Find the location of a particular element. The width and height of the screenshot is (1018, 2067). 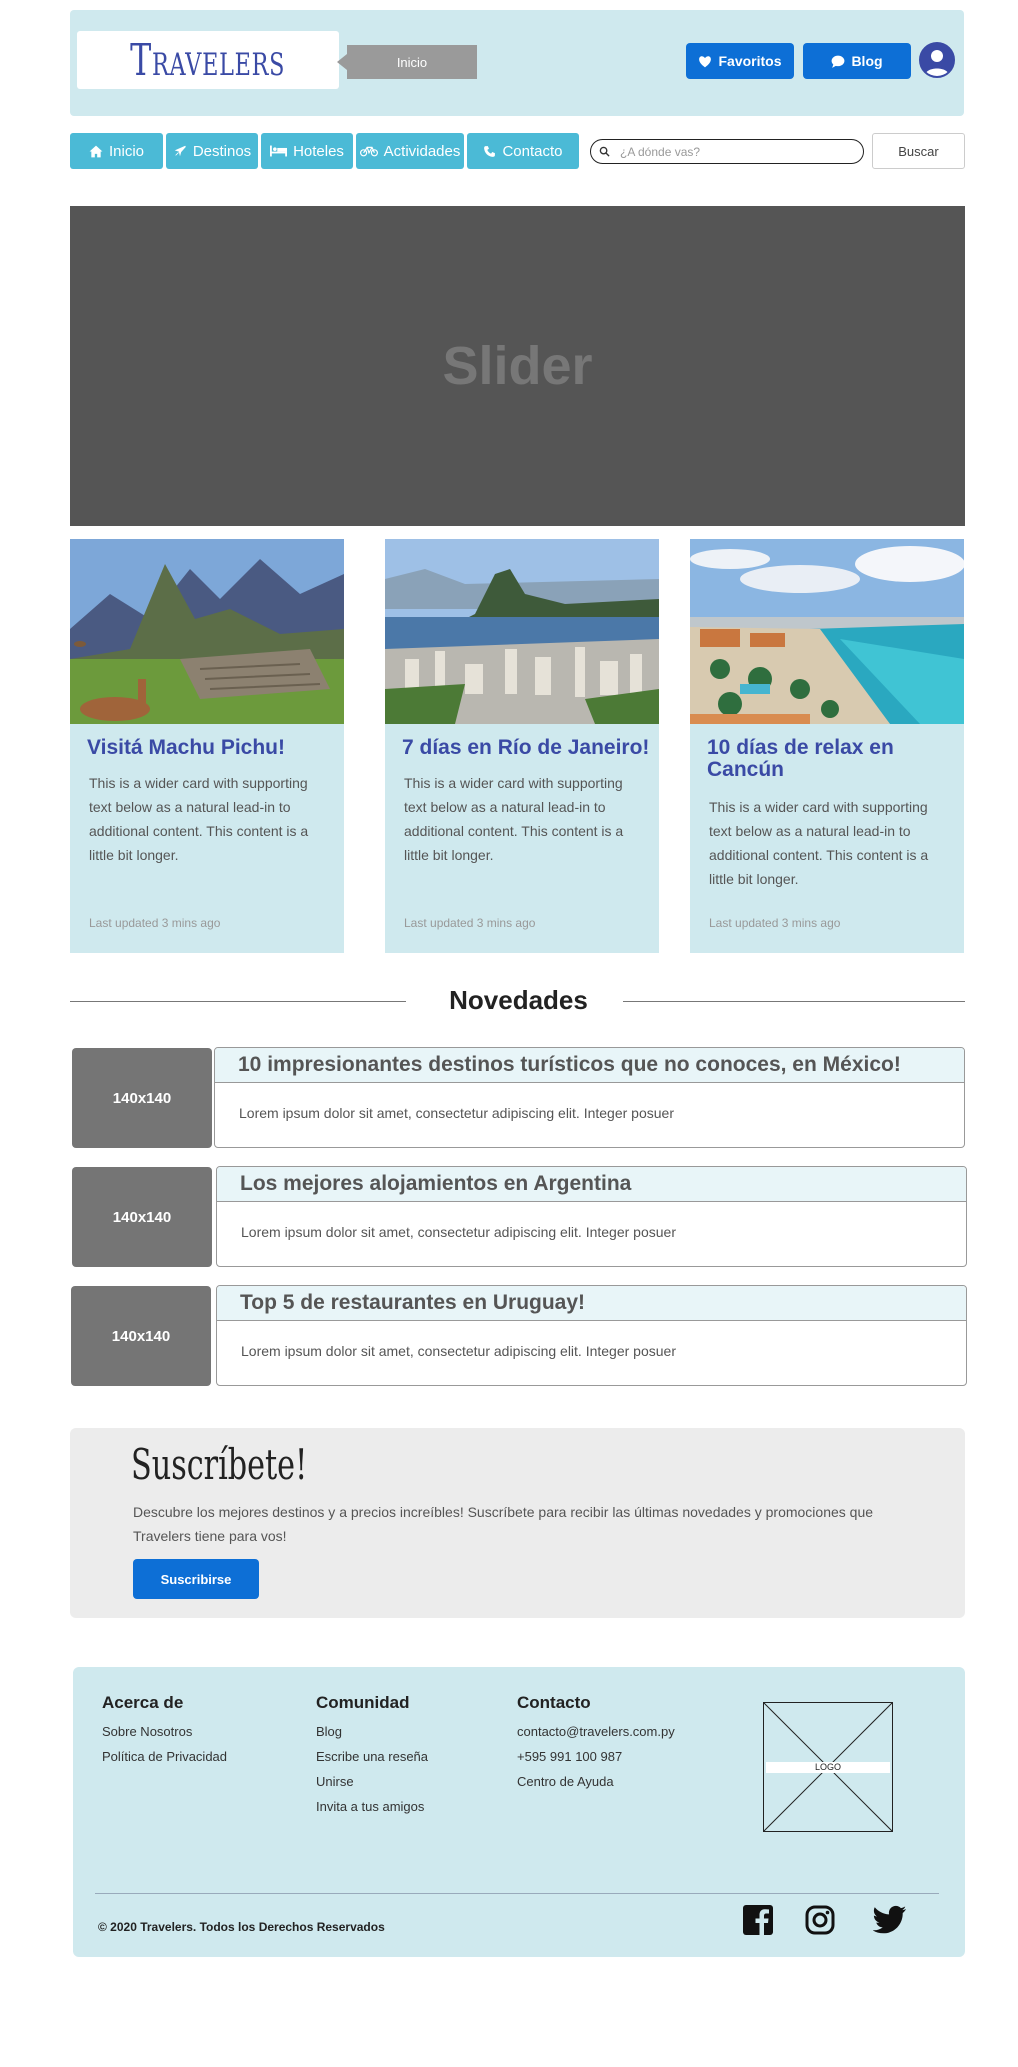

nav-label: Contacto is located at coordinates (532, 151).